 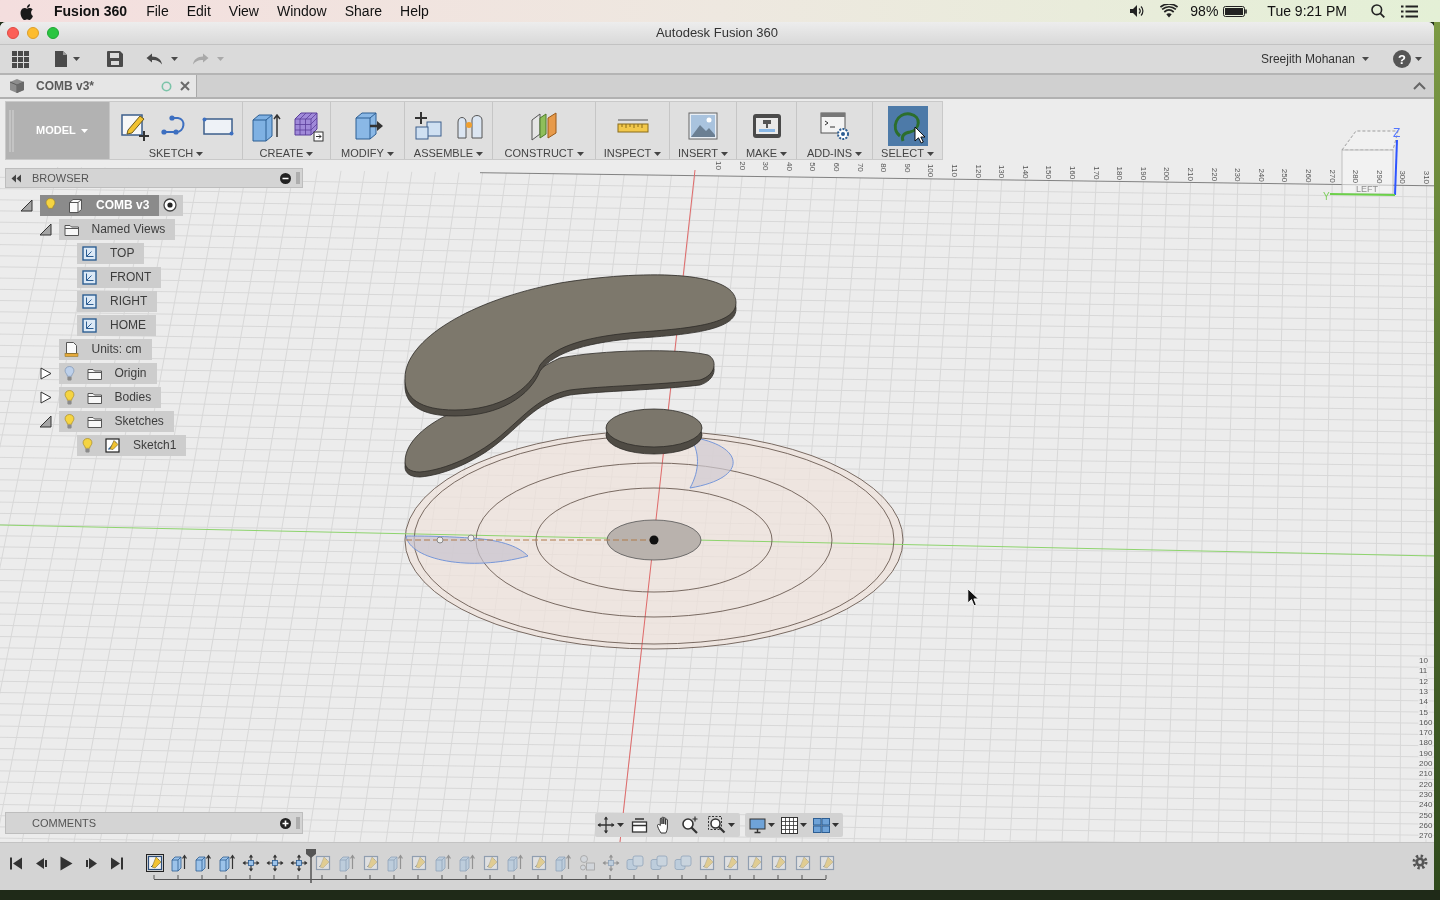 What do you see at coordinates (111, 253) in the screenshot?
I see `tree-item: TOP` at bounding box center [111, 253].